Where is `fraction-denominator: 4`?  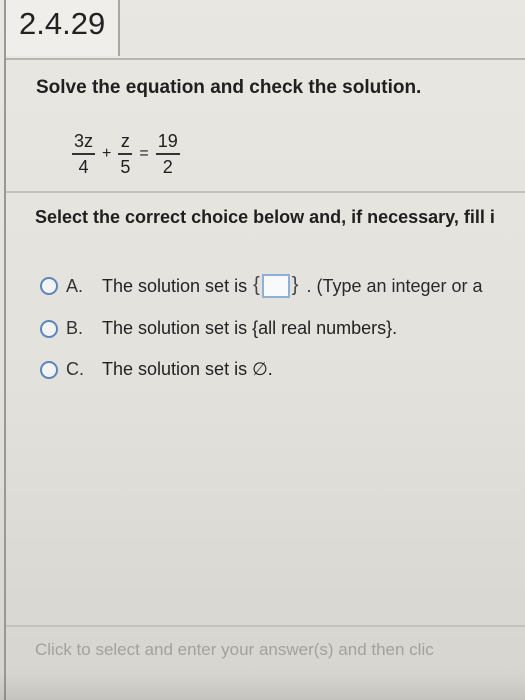
fraction-denominator: 4 is located at coordinates (83, 167).